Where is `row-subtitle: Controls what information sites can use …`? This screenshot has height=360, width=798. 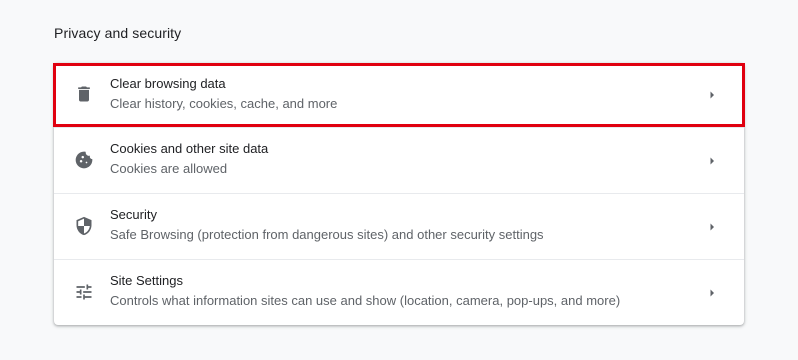 row-subtitle: Controls what information sites can use … is located at coordinates (365, 300).